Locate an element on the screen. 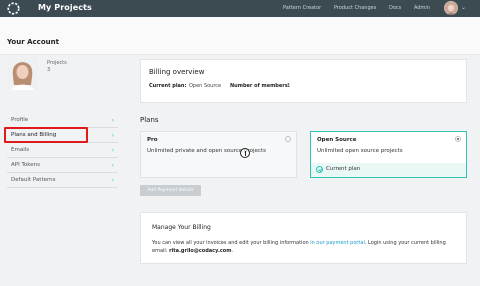 The image size is (480, 286). billing-overview-title: Billing overview is located at coordinates (177, 72).